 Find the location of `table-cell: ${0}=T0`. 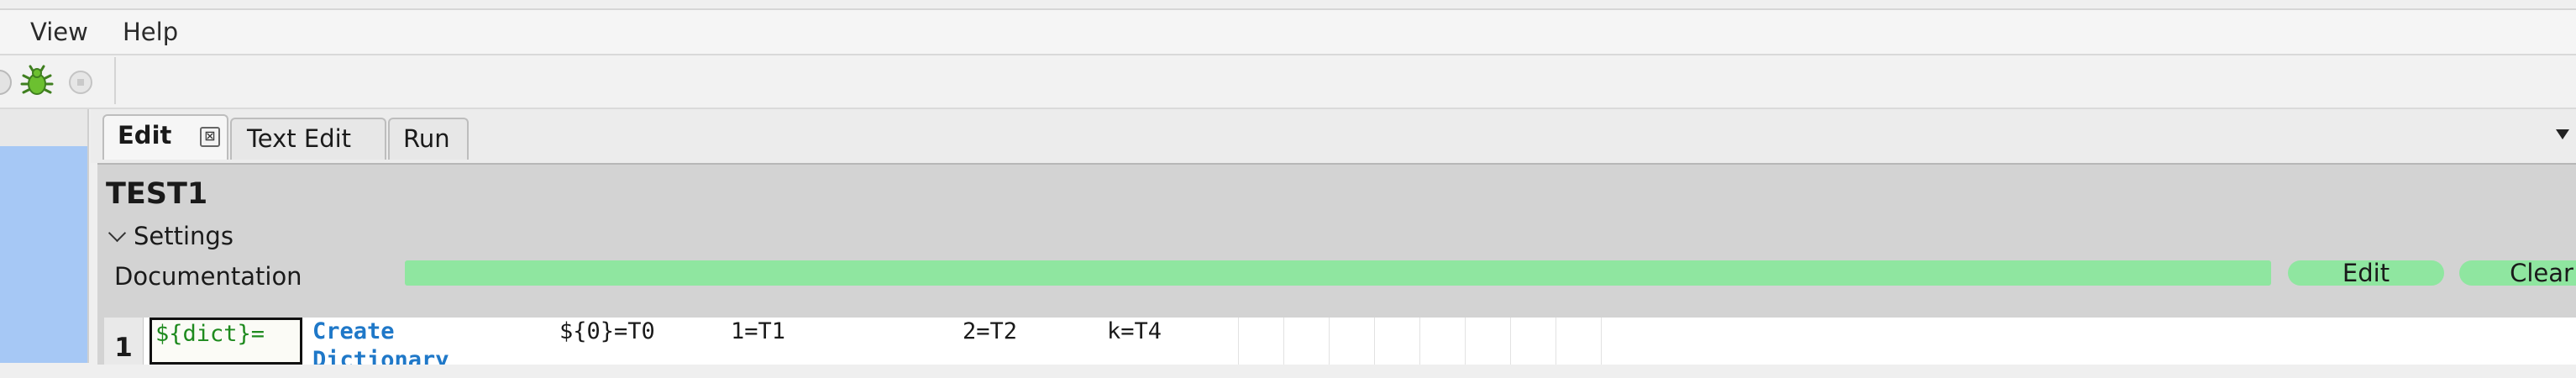

table-cell: ${0}=T0 is located at coordinates (640, 341).